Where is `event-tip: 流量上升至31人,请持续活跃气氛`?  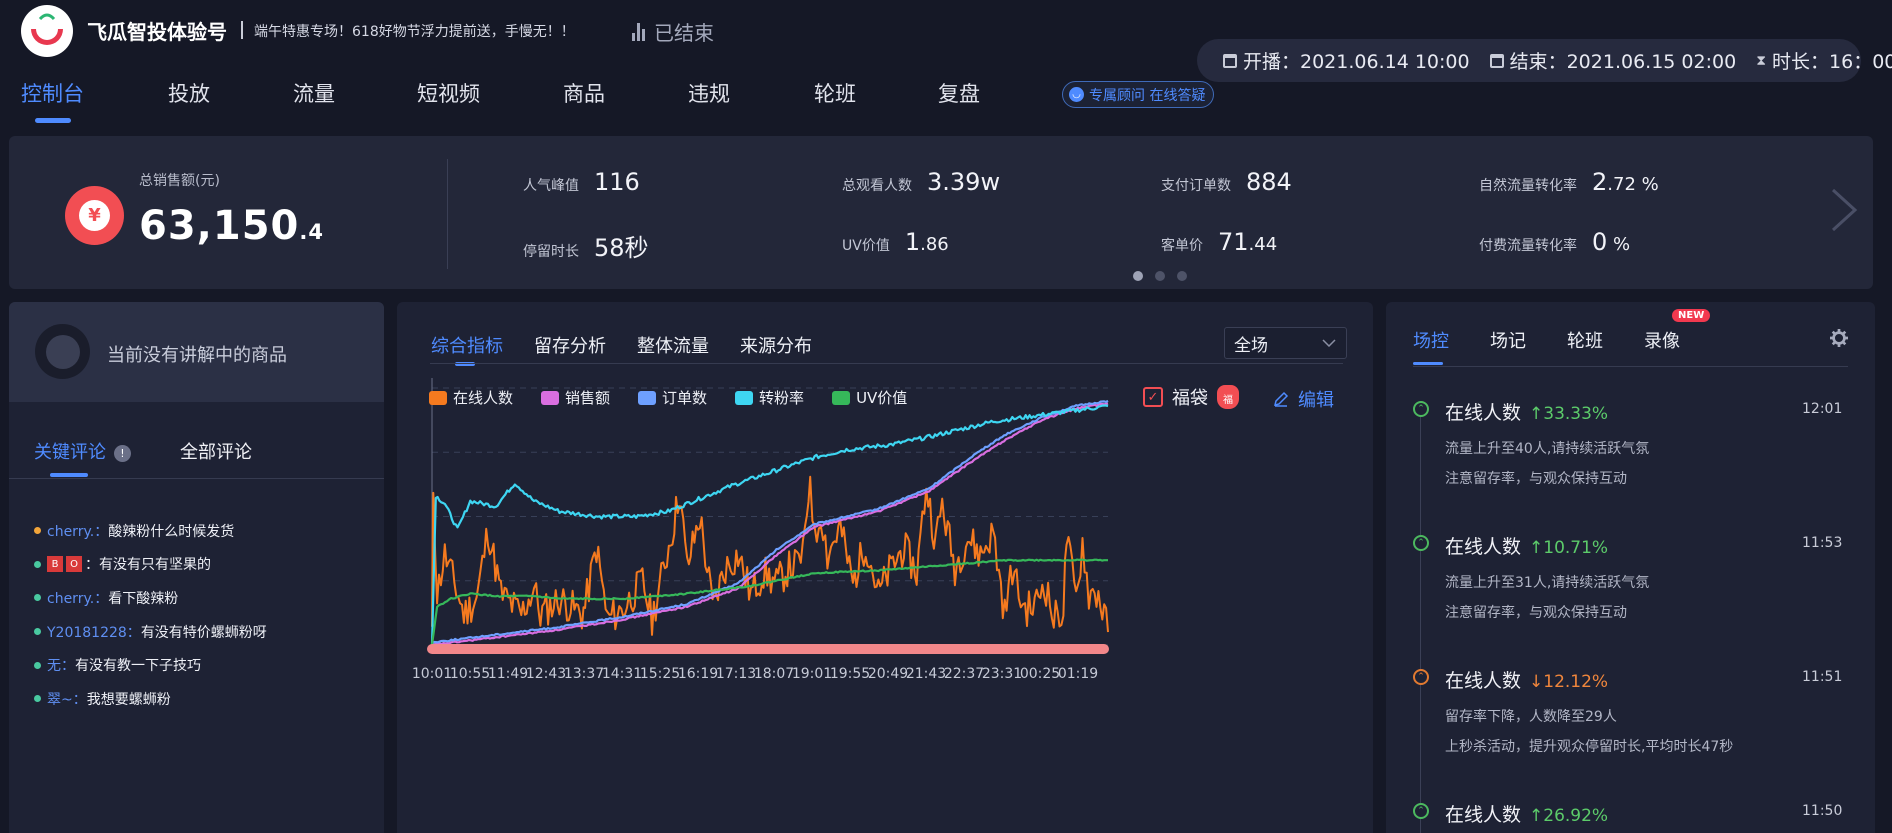
event-tip: 流量上升至31人,请持续活跃气氛 is located at coordinates (1547, 583).